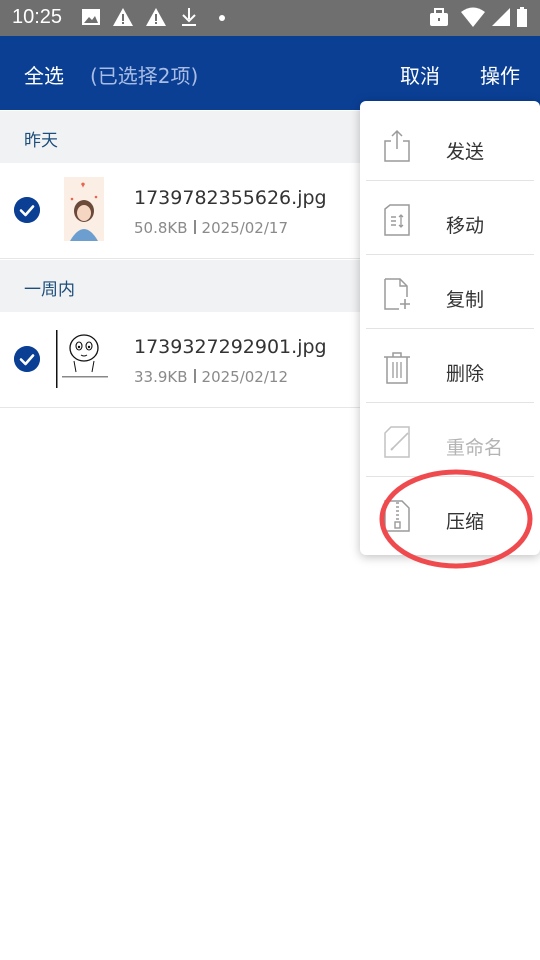 Image resolution: width=540 pixels, height=960 pixels. What do you see at coordinates (244, 228) in the screenshot?
I see `file-date: 2025/02/17` at bounding box center [244, 228].